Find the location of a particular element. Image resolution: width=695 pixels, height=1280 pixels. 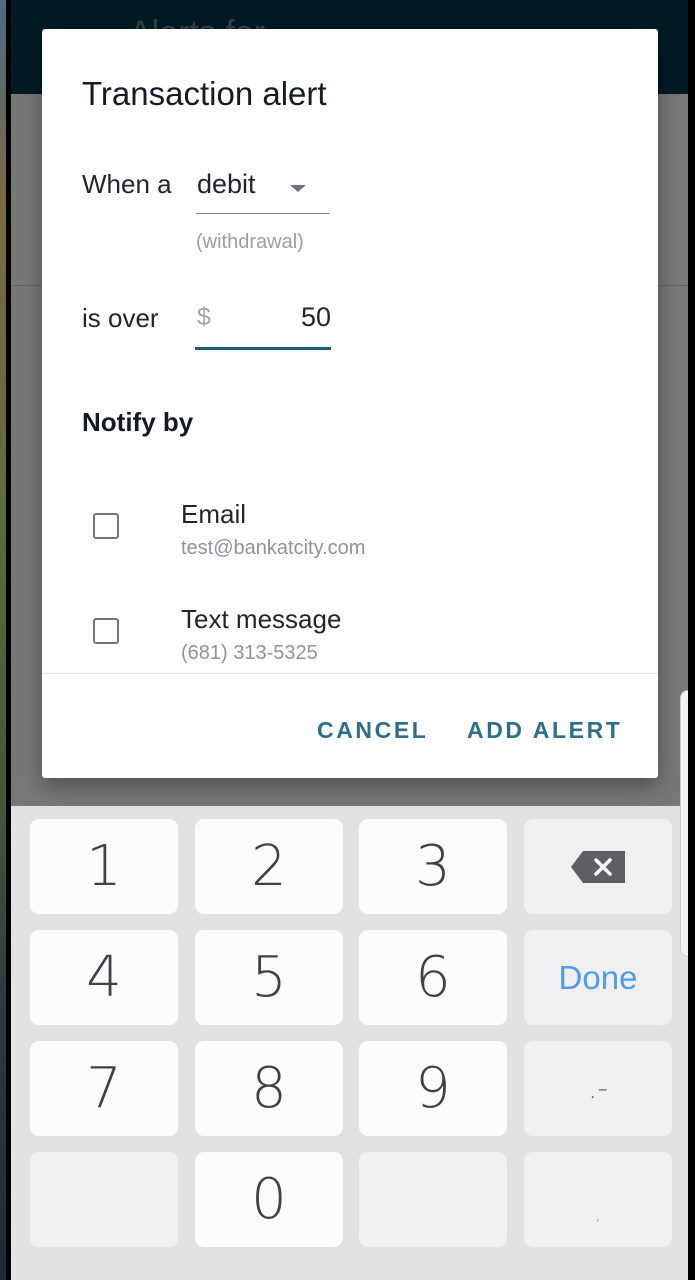

text-message-checkbox is located at coordinates (106, 631).